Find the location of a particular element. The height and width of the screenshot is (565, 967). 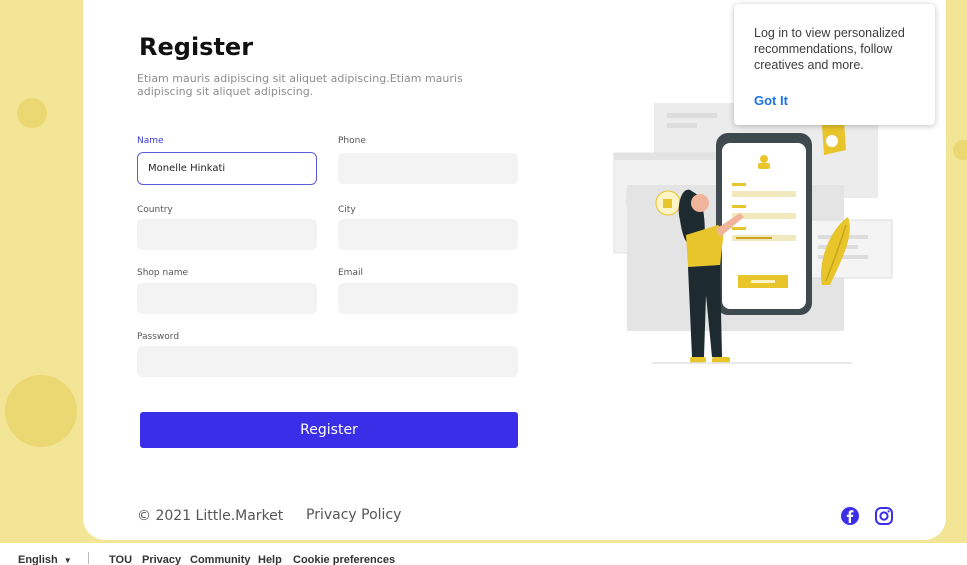

instagram-icon is located at coordinates (884, 516).